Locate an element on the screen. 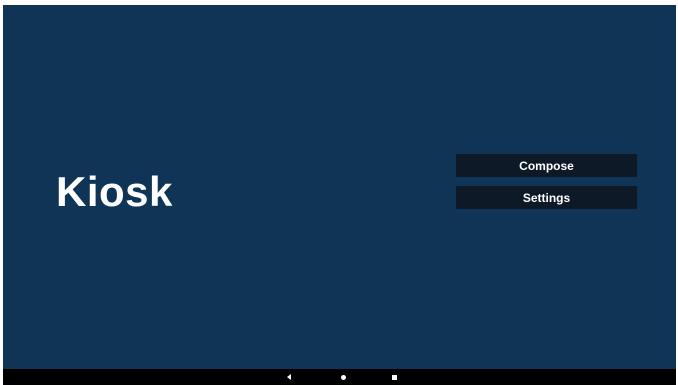  home-icon is located at coordinates (343, 377).